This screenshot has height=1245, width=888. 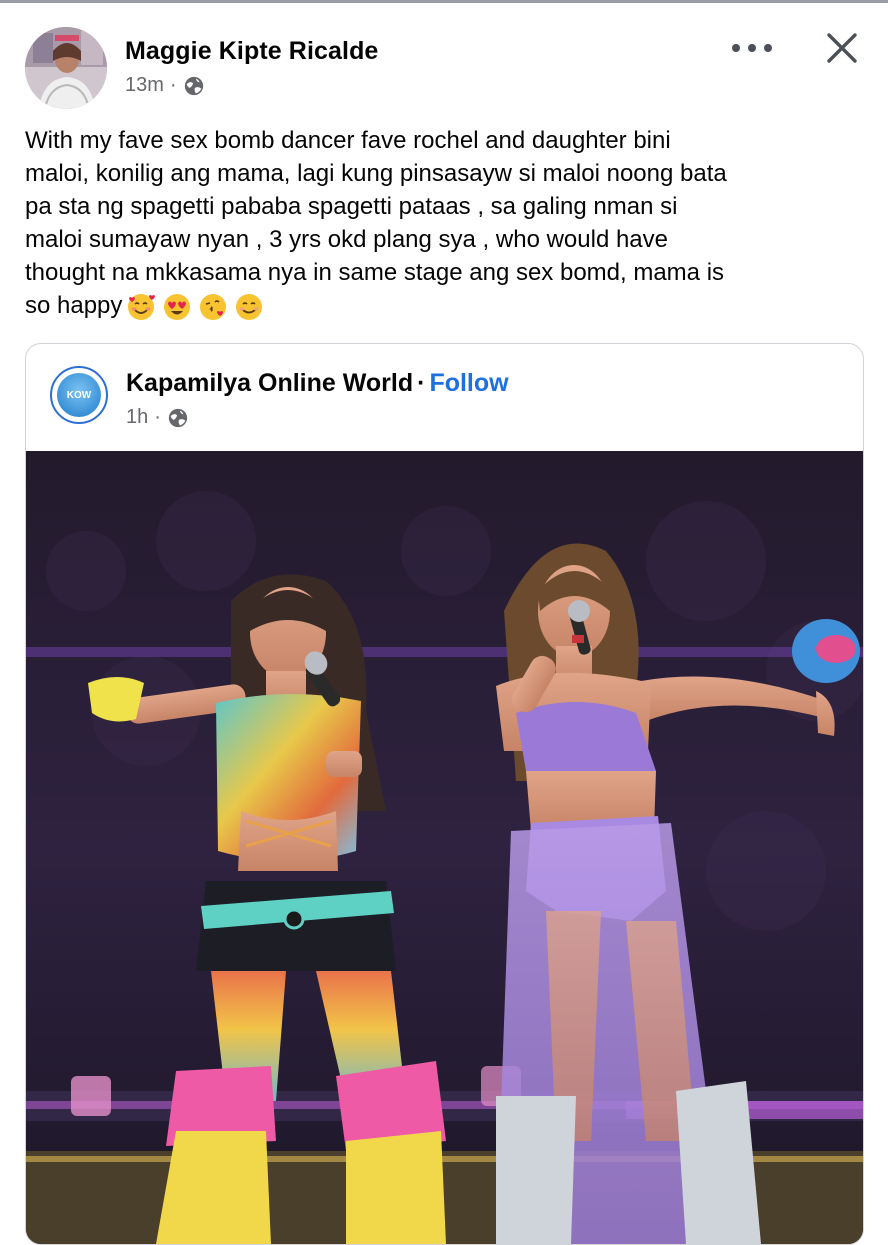 What do you see at coordinates (249, 306) in the screenshot?
I see `smiling-face-emoji-icon` at bounding box center [249, 306].